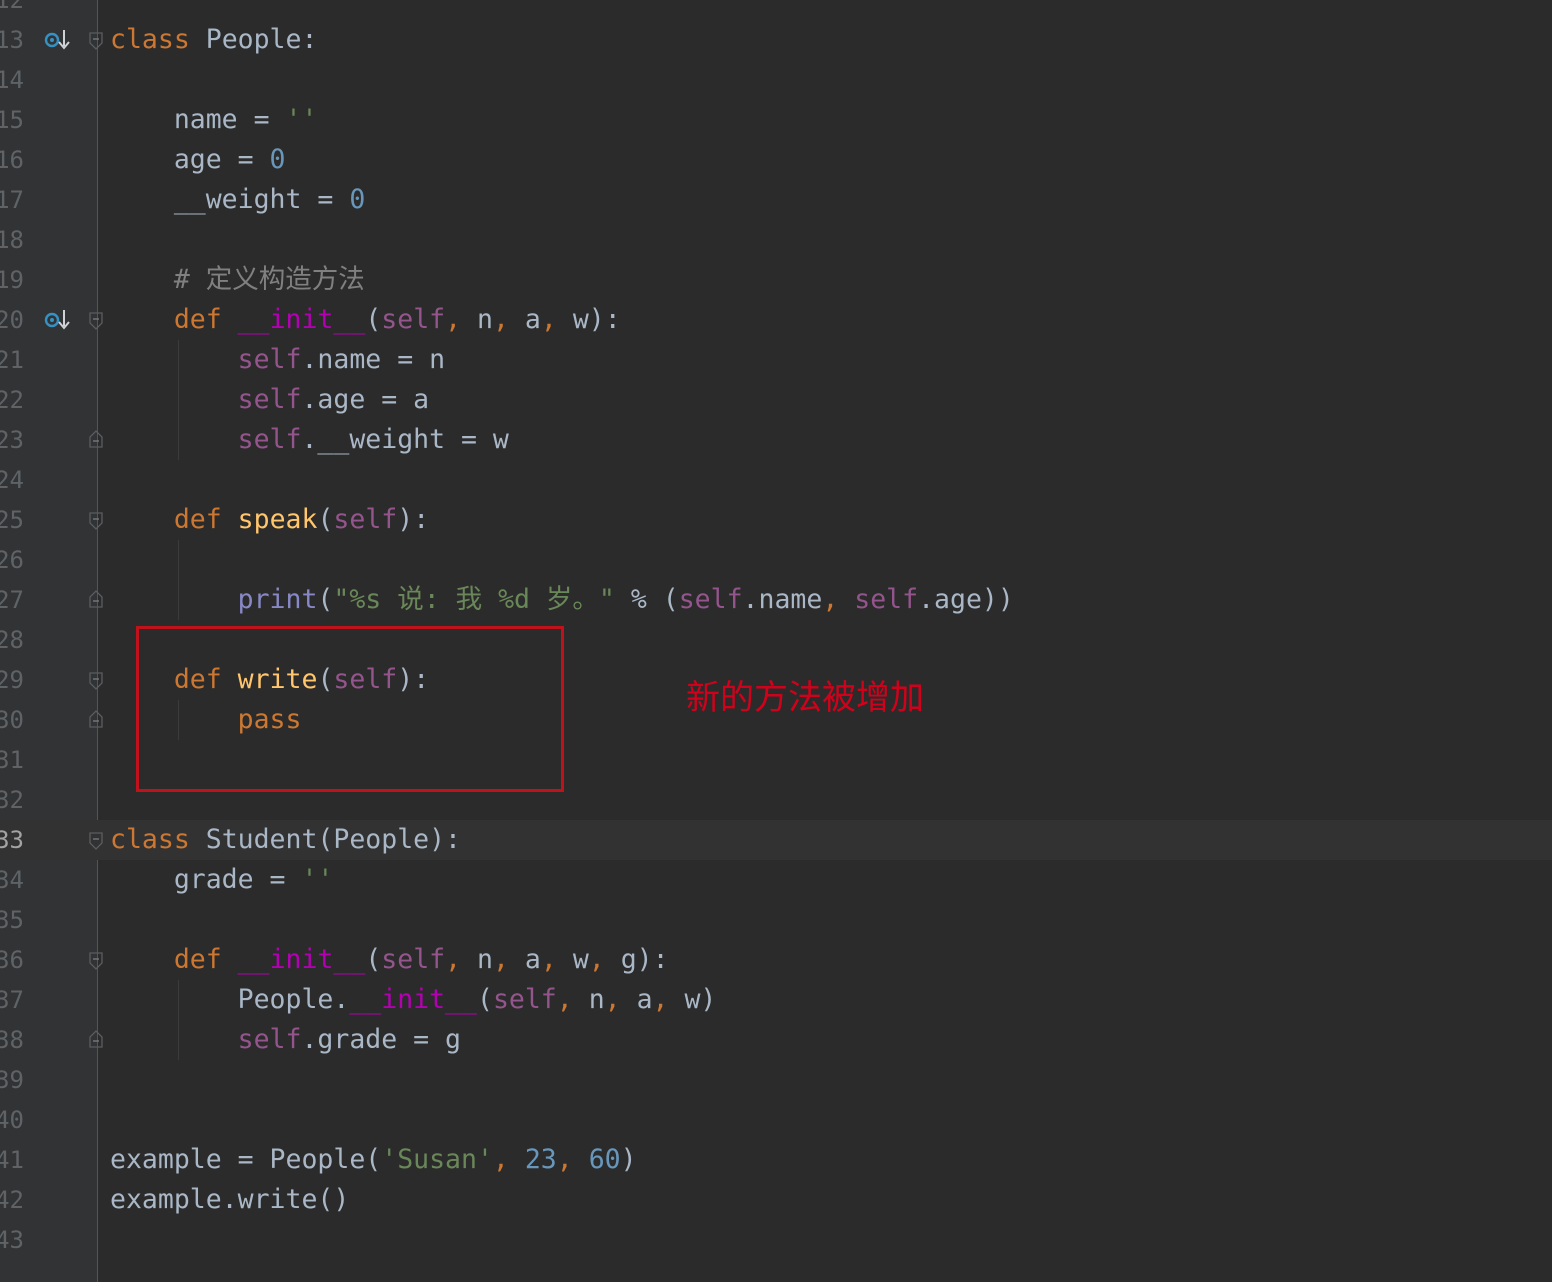  I want to click on code-token: '', so click(317, 879).